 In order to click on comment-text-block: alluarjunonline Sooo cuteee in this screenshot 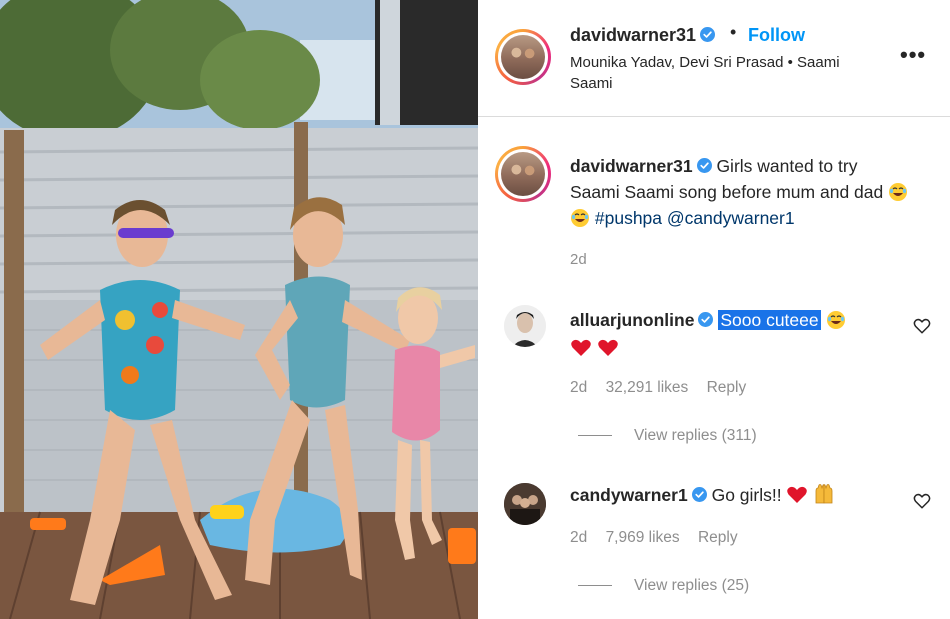, I will do `click(740, 334)`.